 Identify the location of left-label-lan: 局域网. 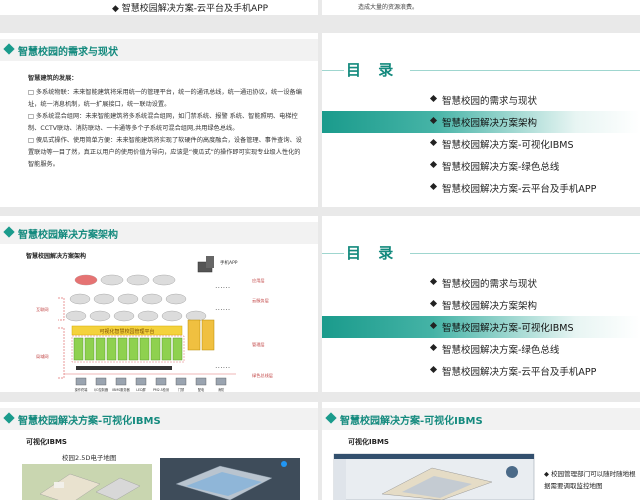
(42, 356).